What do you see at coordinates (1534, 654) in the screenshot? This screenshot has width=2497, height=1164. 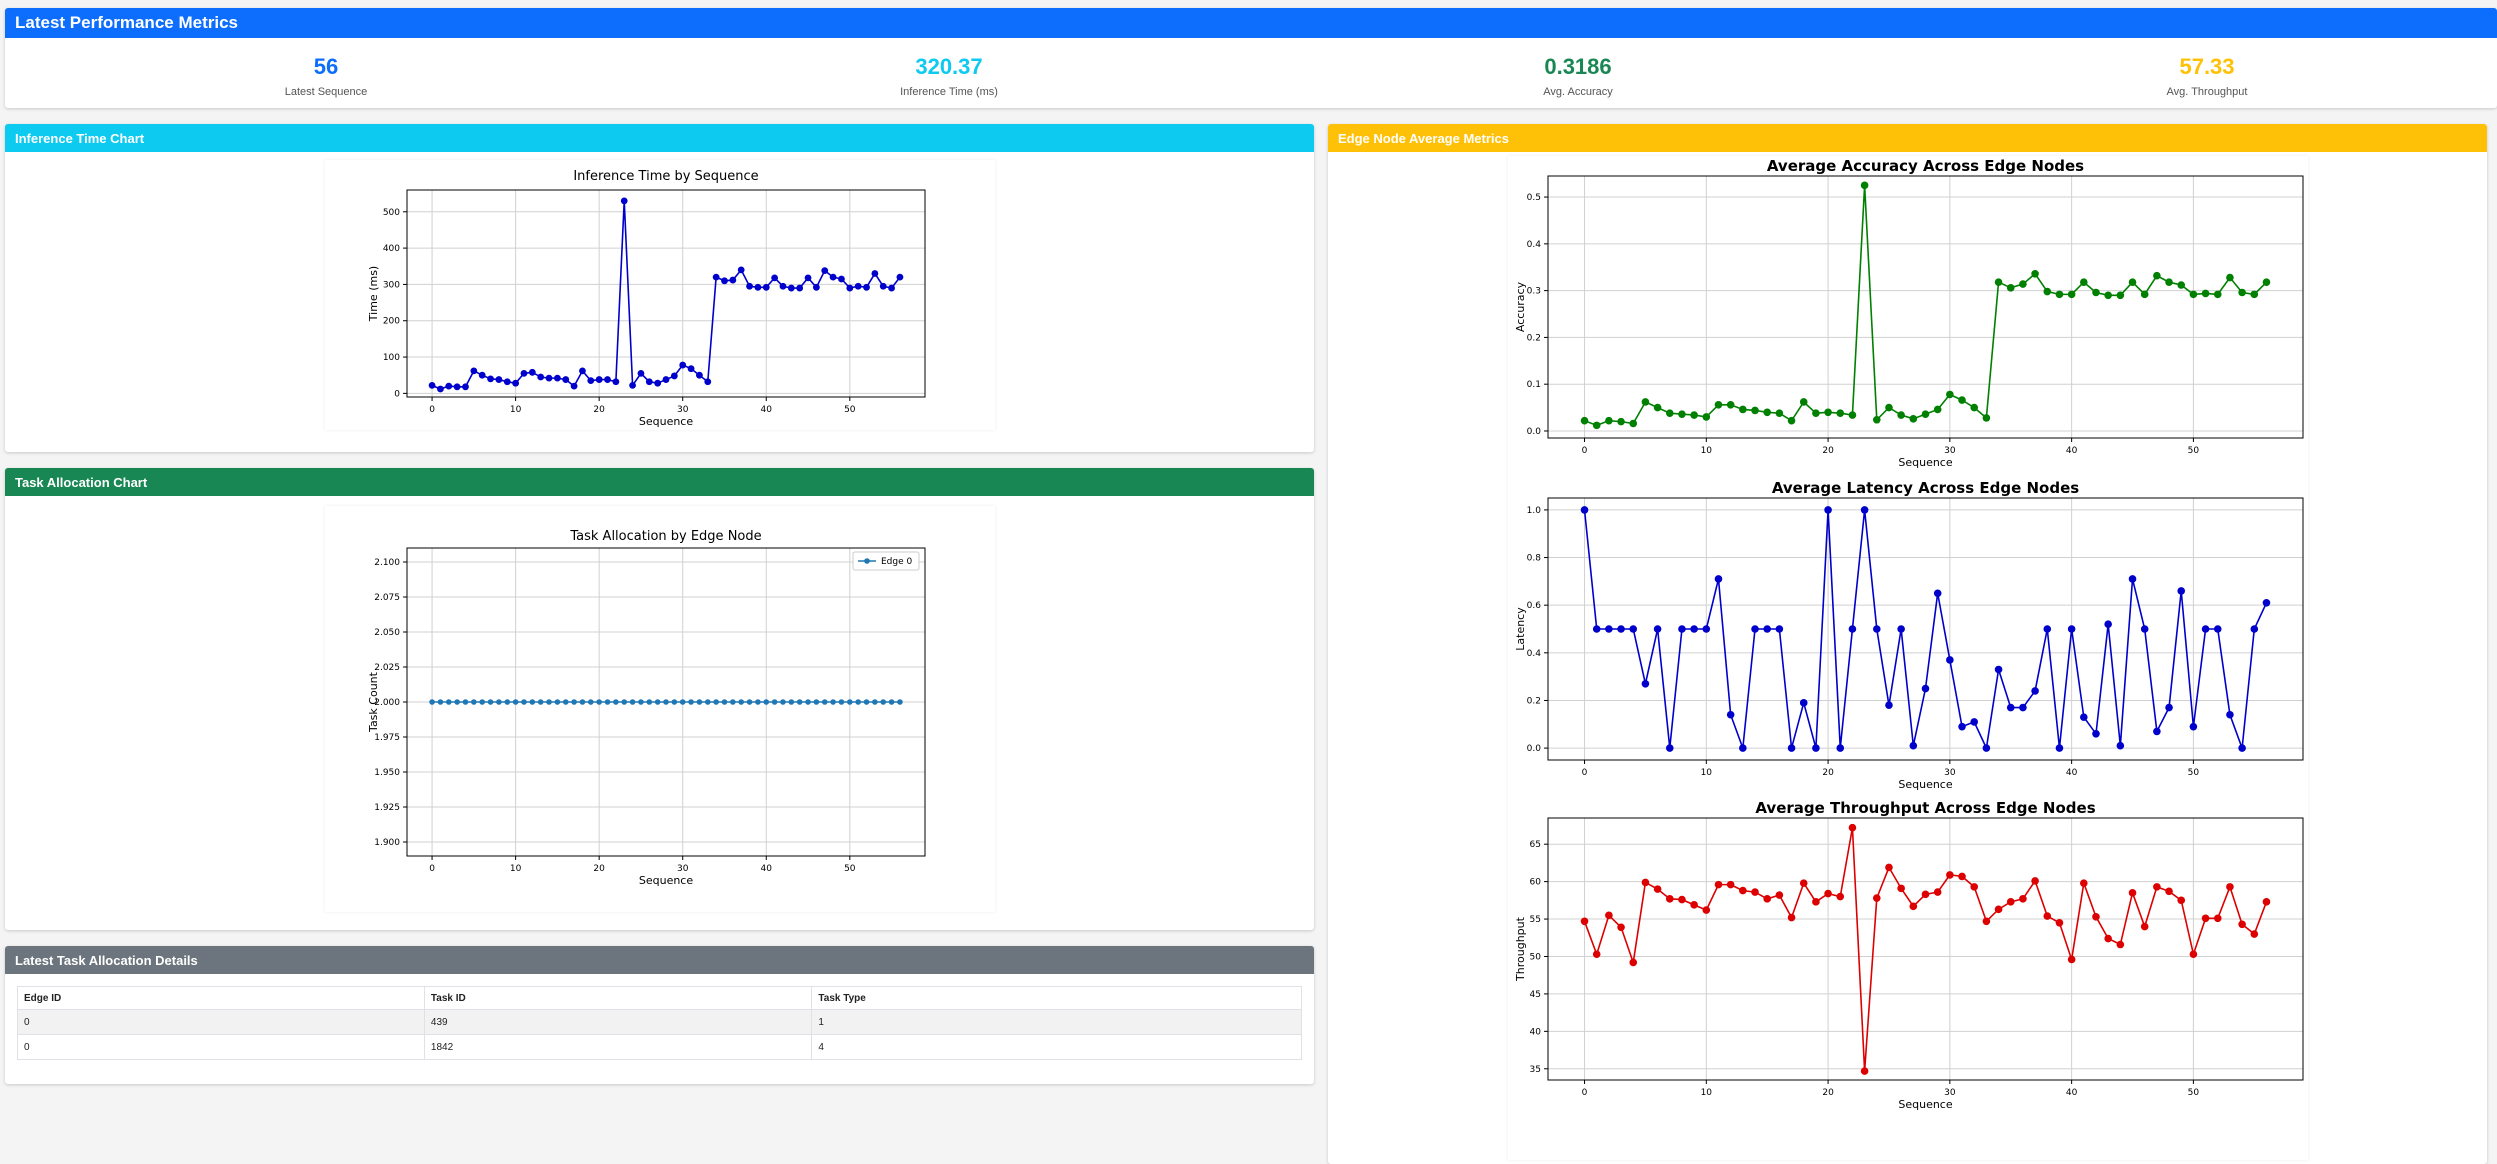 I see `y-tick-label: 0.4` at bounding box center [1534, 654].